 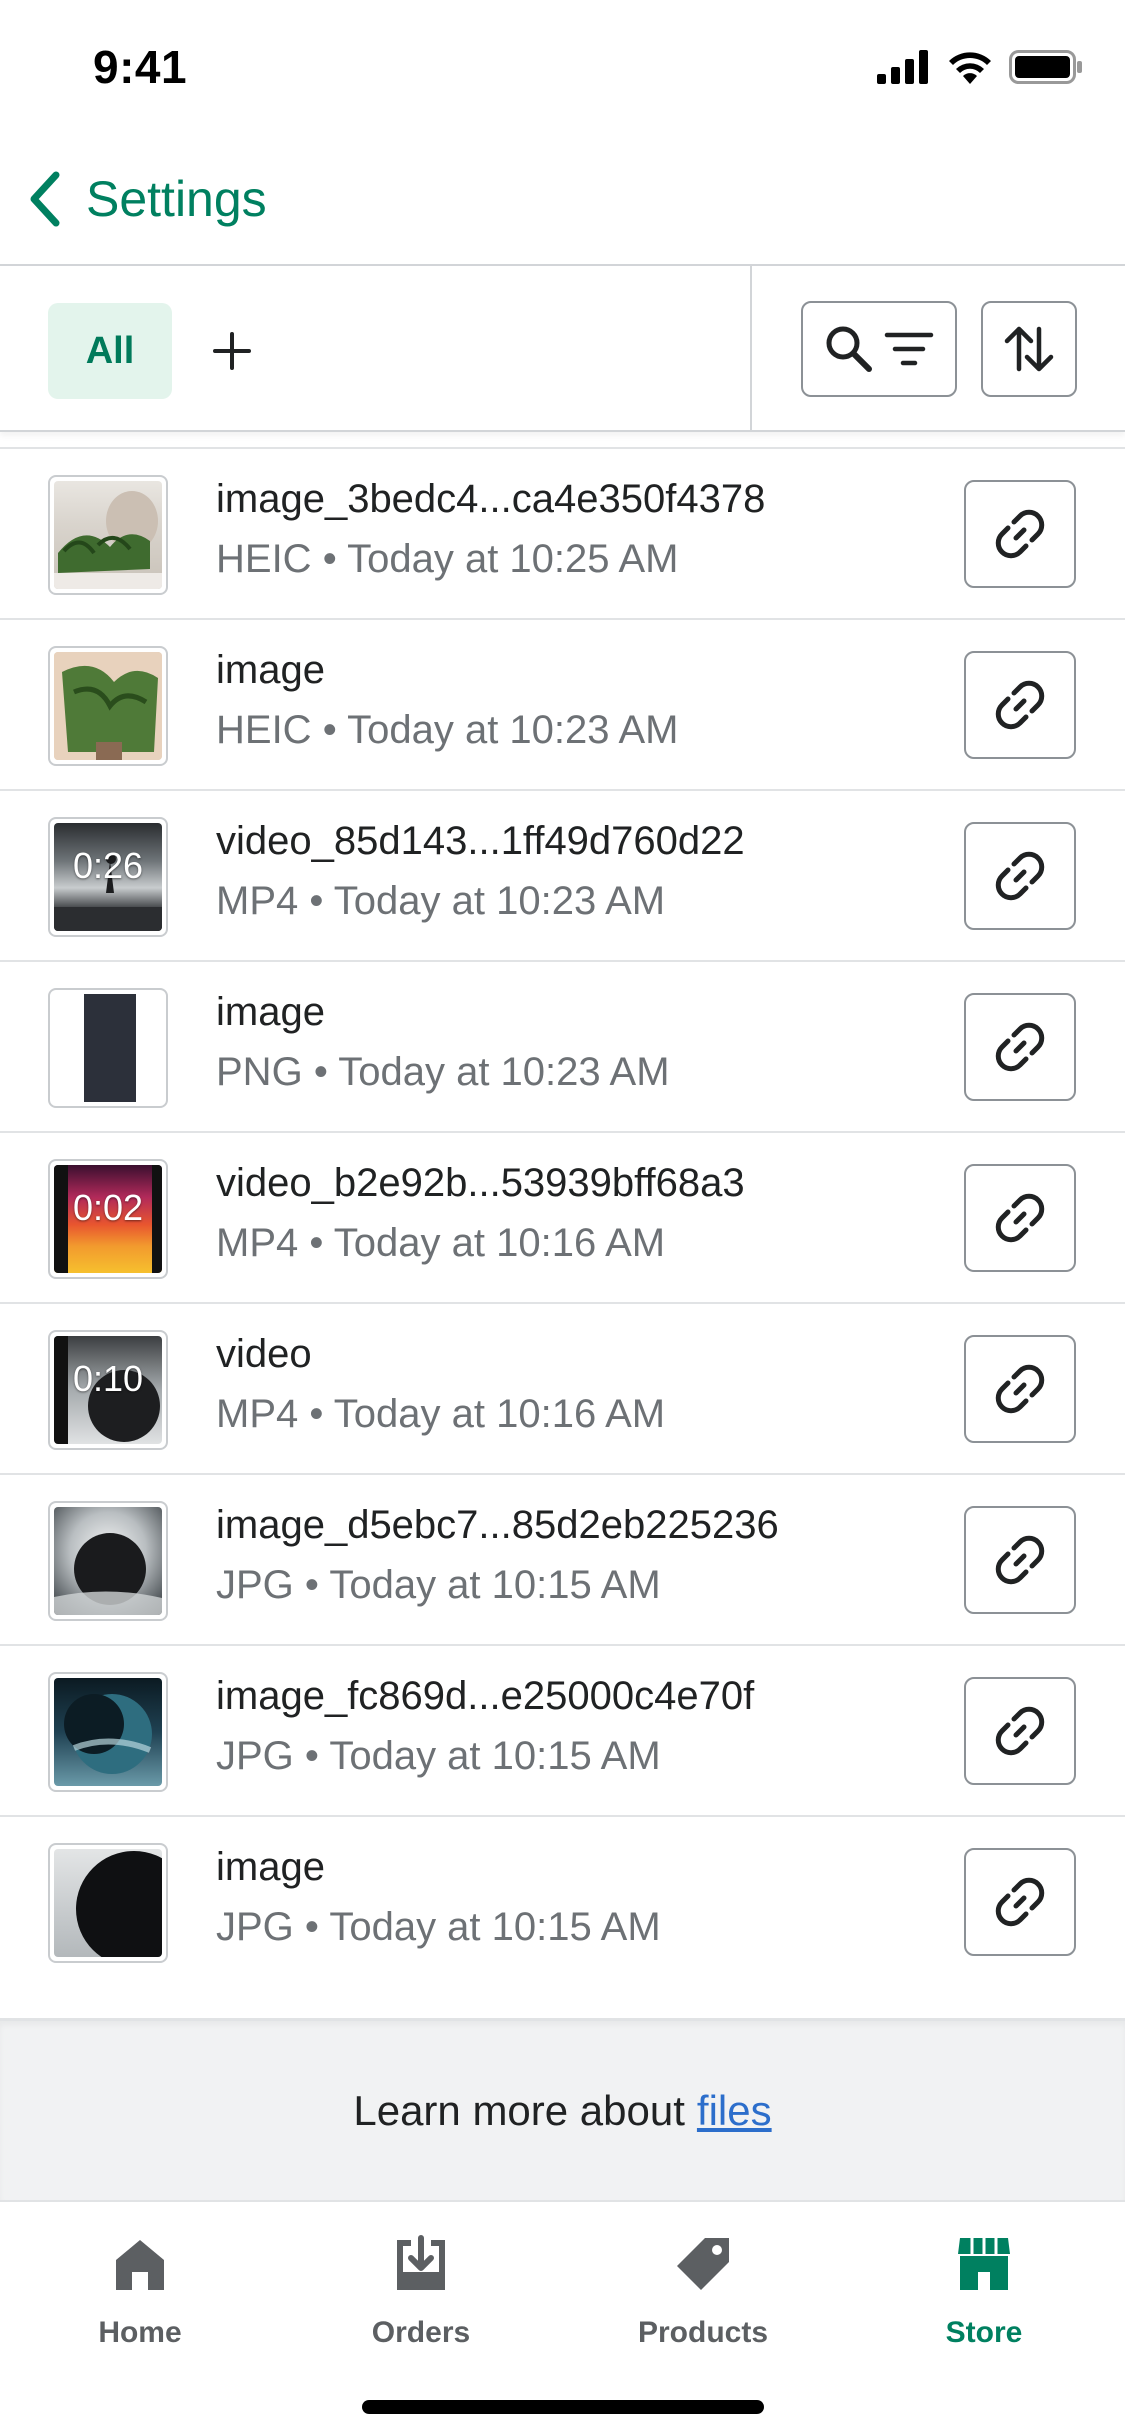 What do you see at coordinates (421, 2297) in the screenshot?
I see `tab-orders: Orders` at bounding box center [421, 2297].